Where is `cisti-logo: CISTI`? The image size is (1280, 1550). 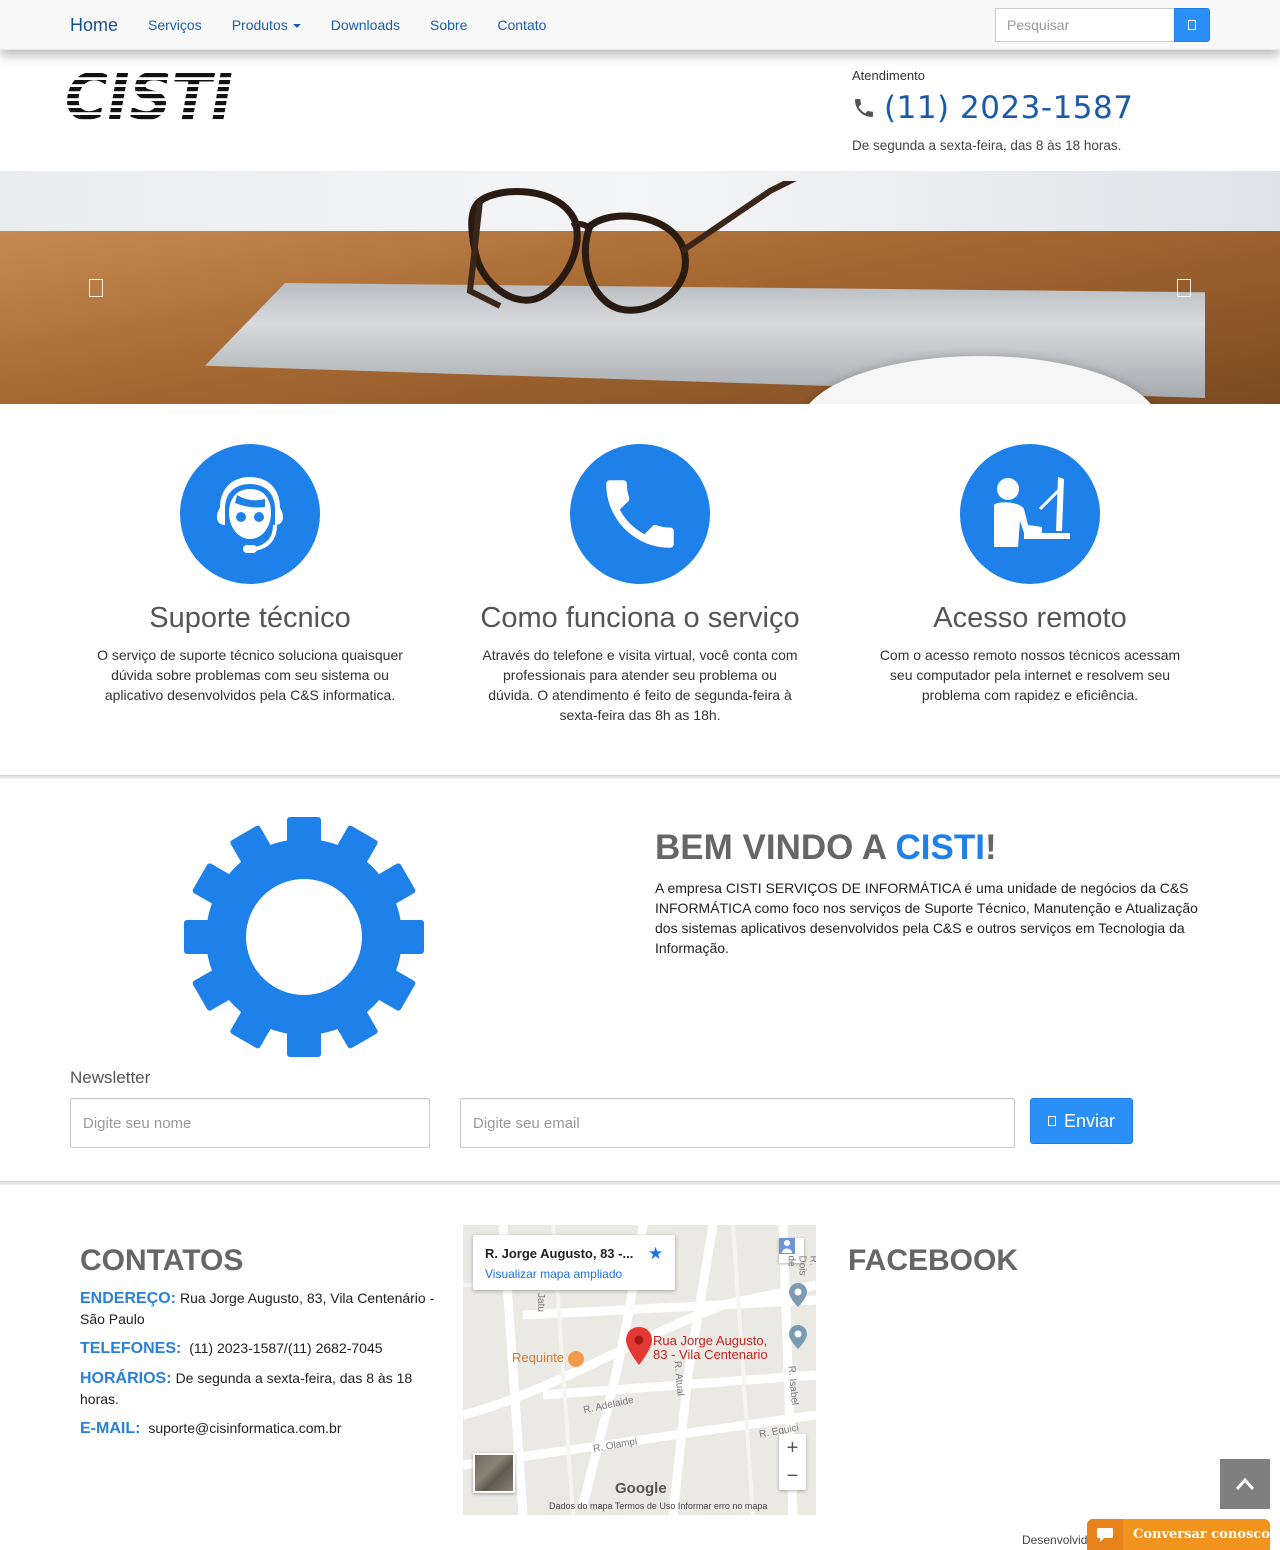 cisti-logo: CISTI is located at coordinates (150, 94).